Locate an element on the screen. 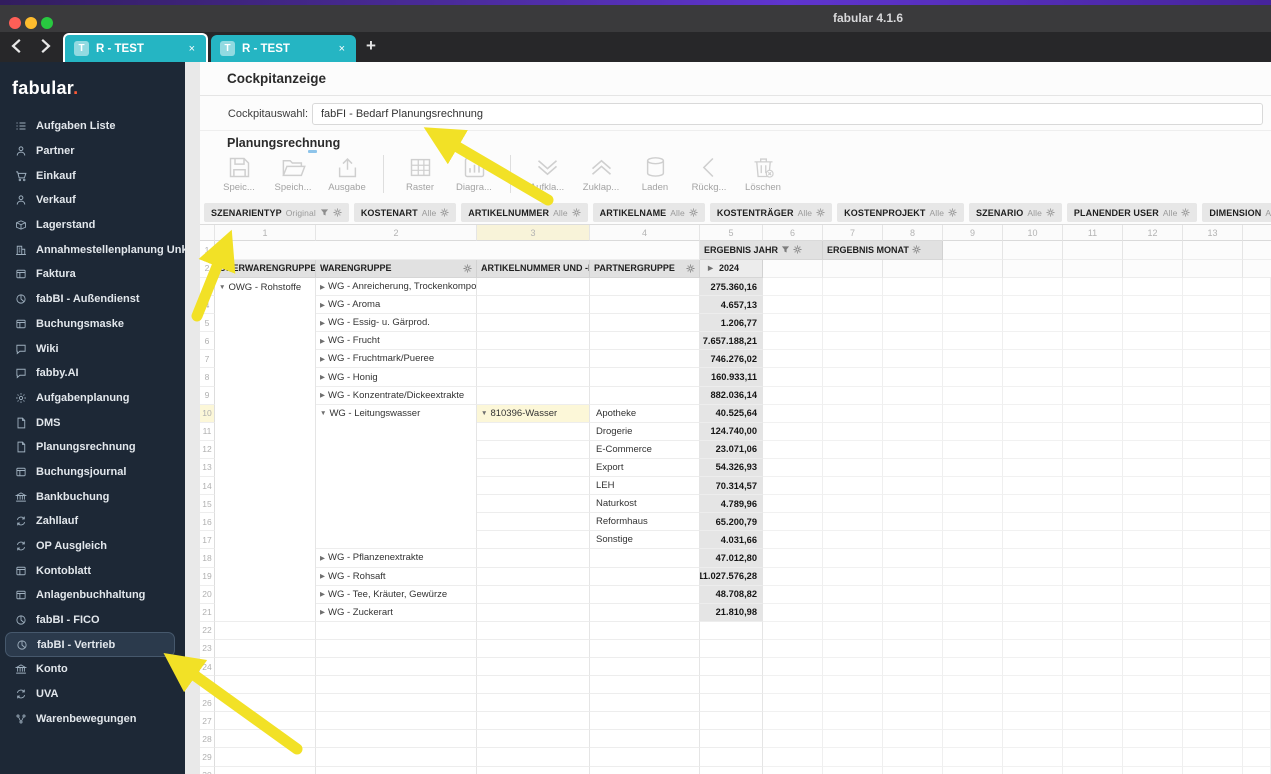  cell-ergebnis-2024: 48.708,82 is located at coordinates (731, 594).